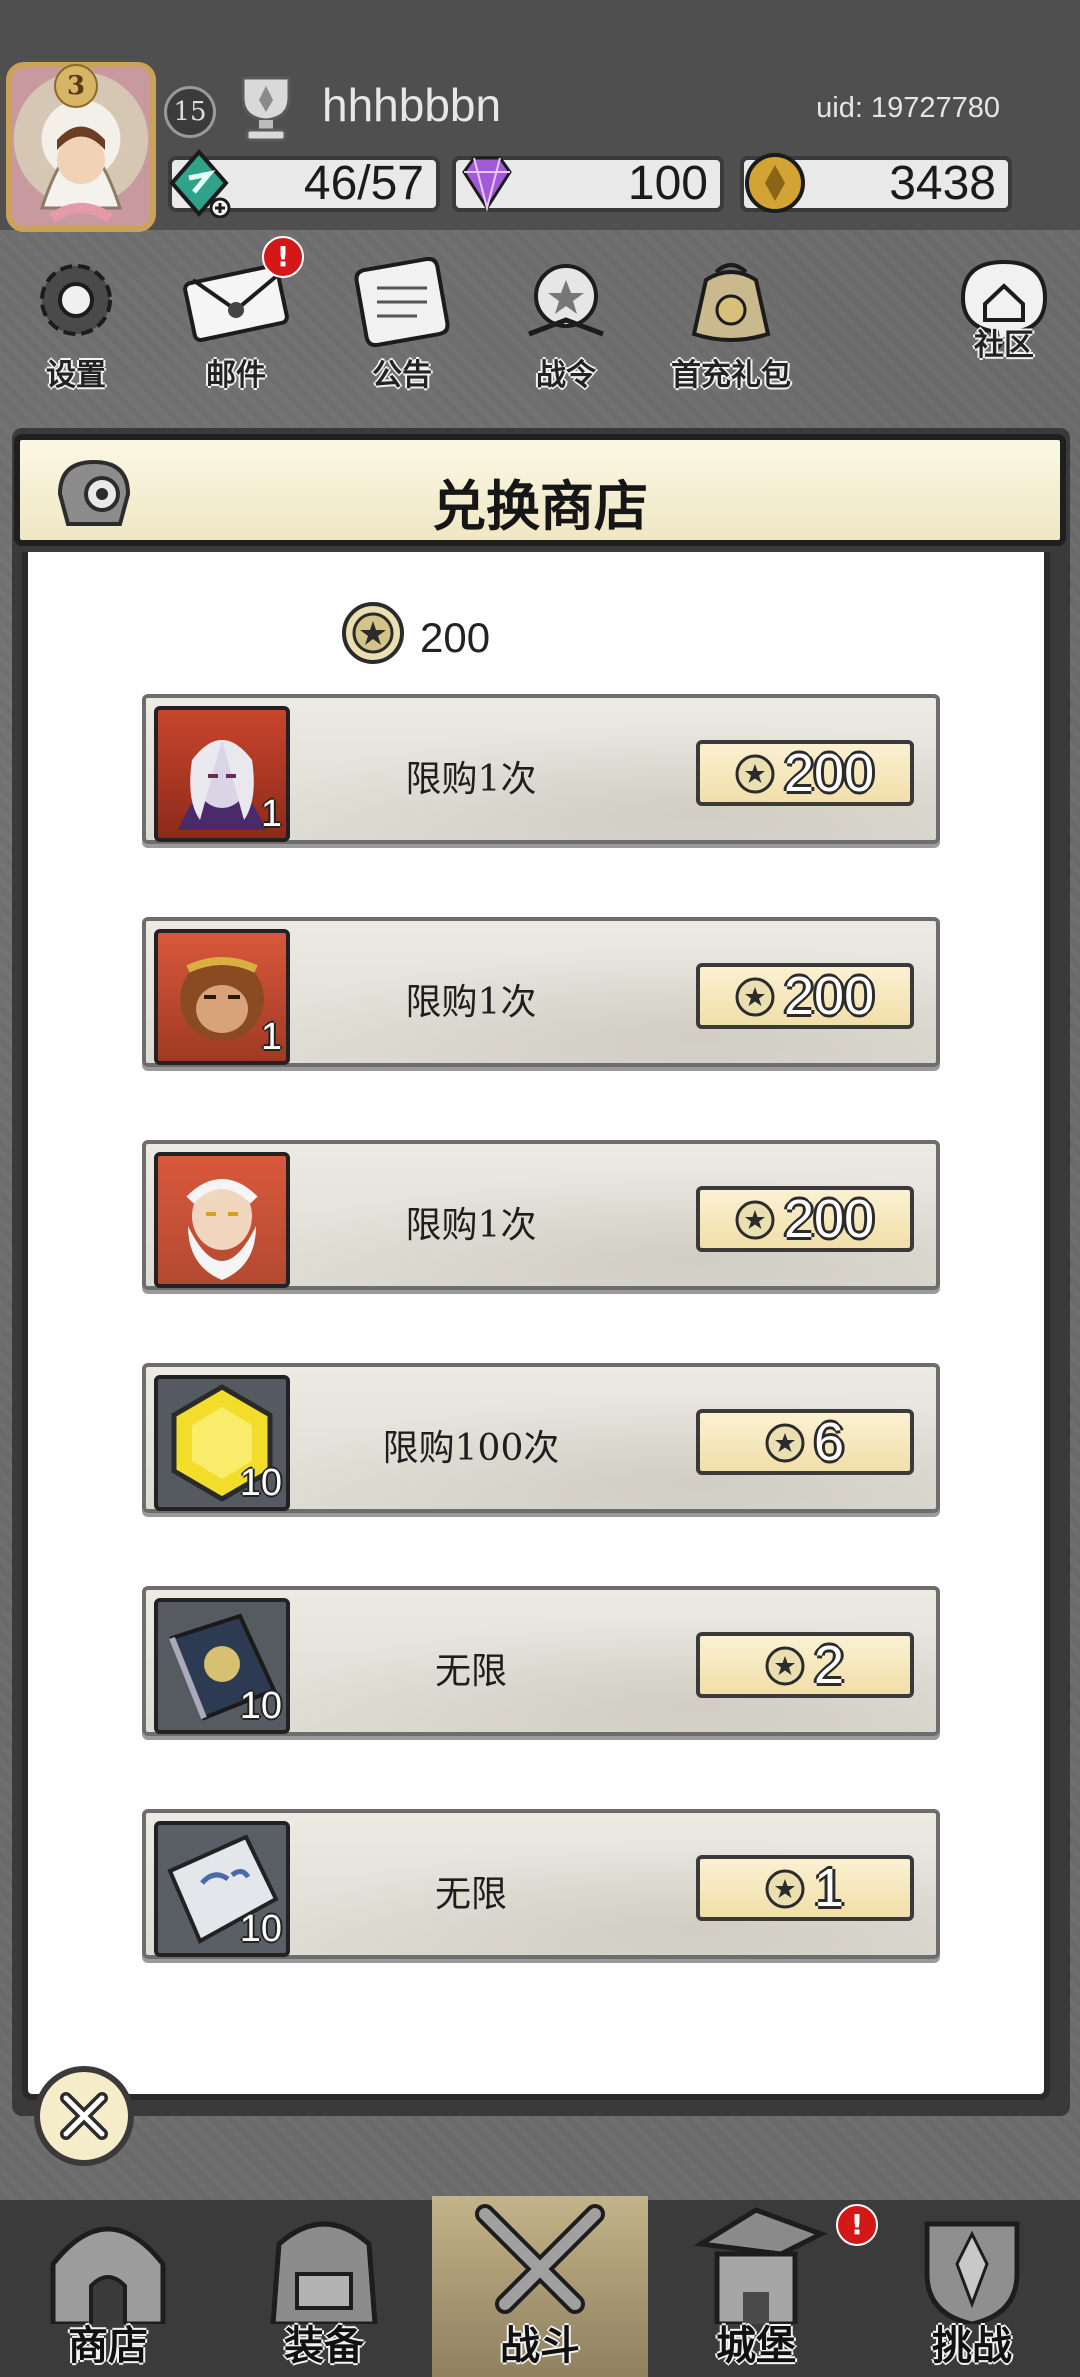 This screenshot has width=1080, height=2377. What do you see at coordinates (1004, 325) in the screenshot?
I see `menu-community: 社区` at bounding box center [1004, 325].